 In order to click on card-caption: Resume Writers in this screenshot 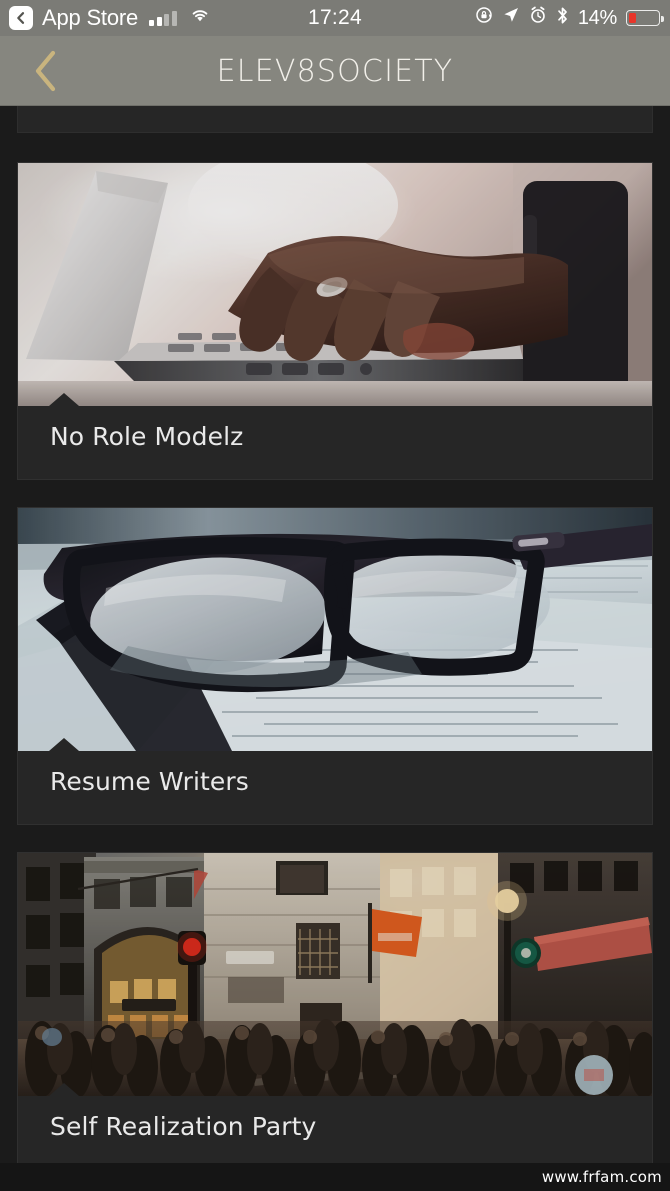, I will do `click(335, 787)`.